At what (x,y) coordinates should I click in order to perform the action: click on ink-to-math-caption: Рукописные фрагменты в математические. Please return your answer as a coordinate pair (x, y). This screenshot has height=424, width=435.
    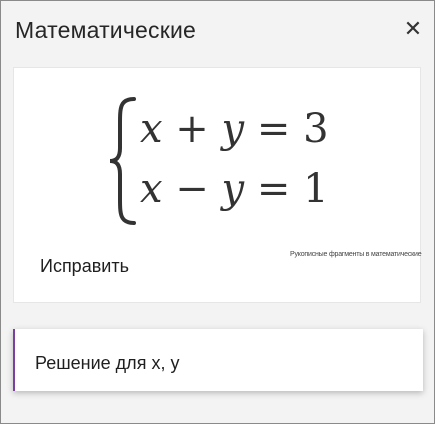
    Looking at the image, I should click on (356, 254).